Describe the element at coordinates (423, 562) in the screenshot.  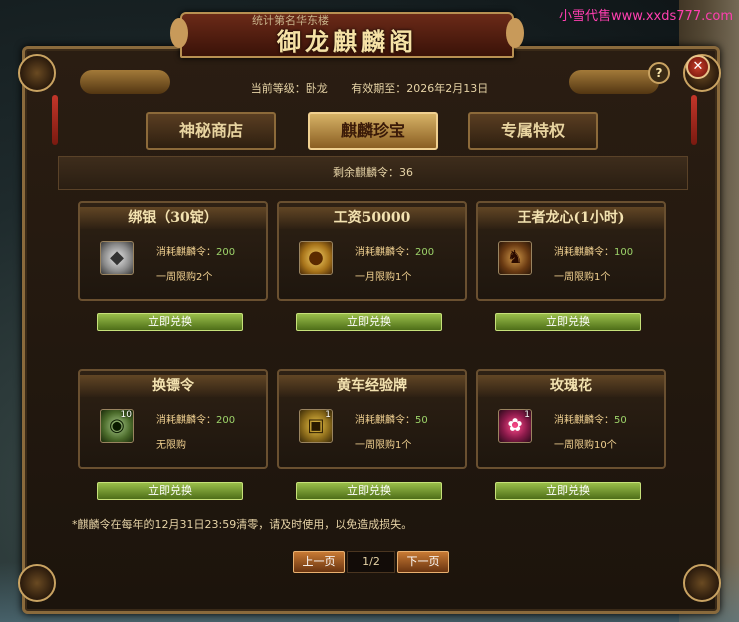
I see `next-page-button: 下一页` at that location.